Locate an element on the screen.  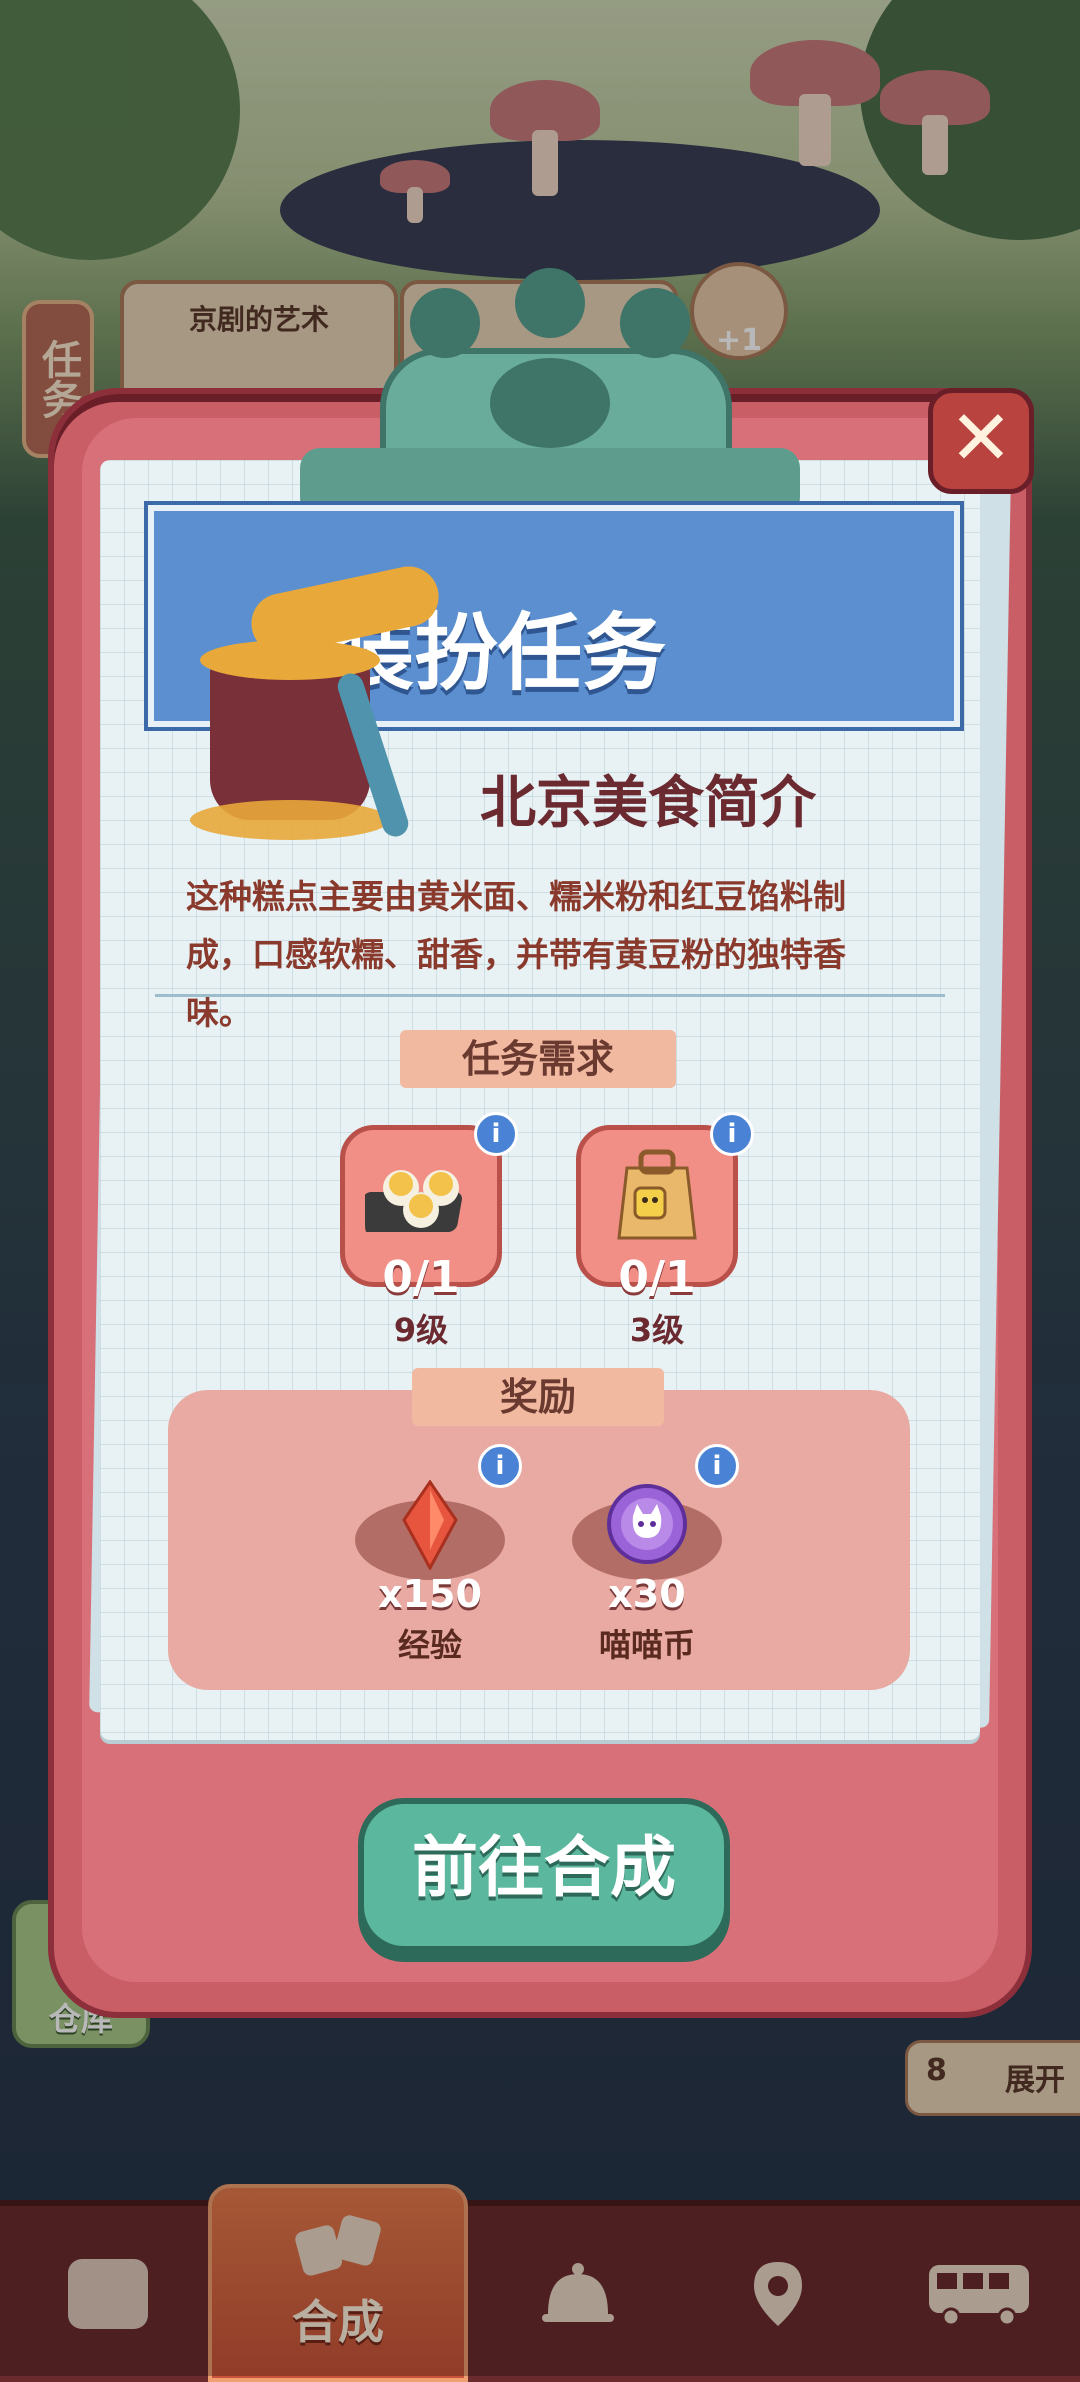
requirement-level: 3级 is located at coordinates (657, 1330).